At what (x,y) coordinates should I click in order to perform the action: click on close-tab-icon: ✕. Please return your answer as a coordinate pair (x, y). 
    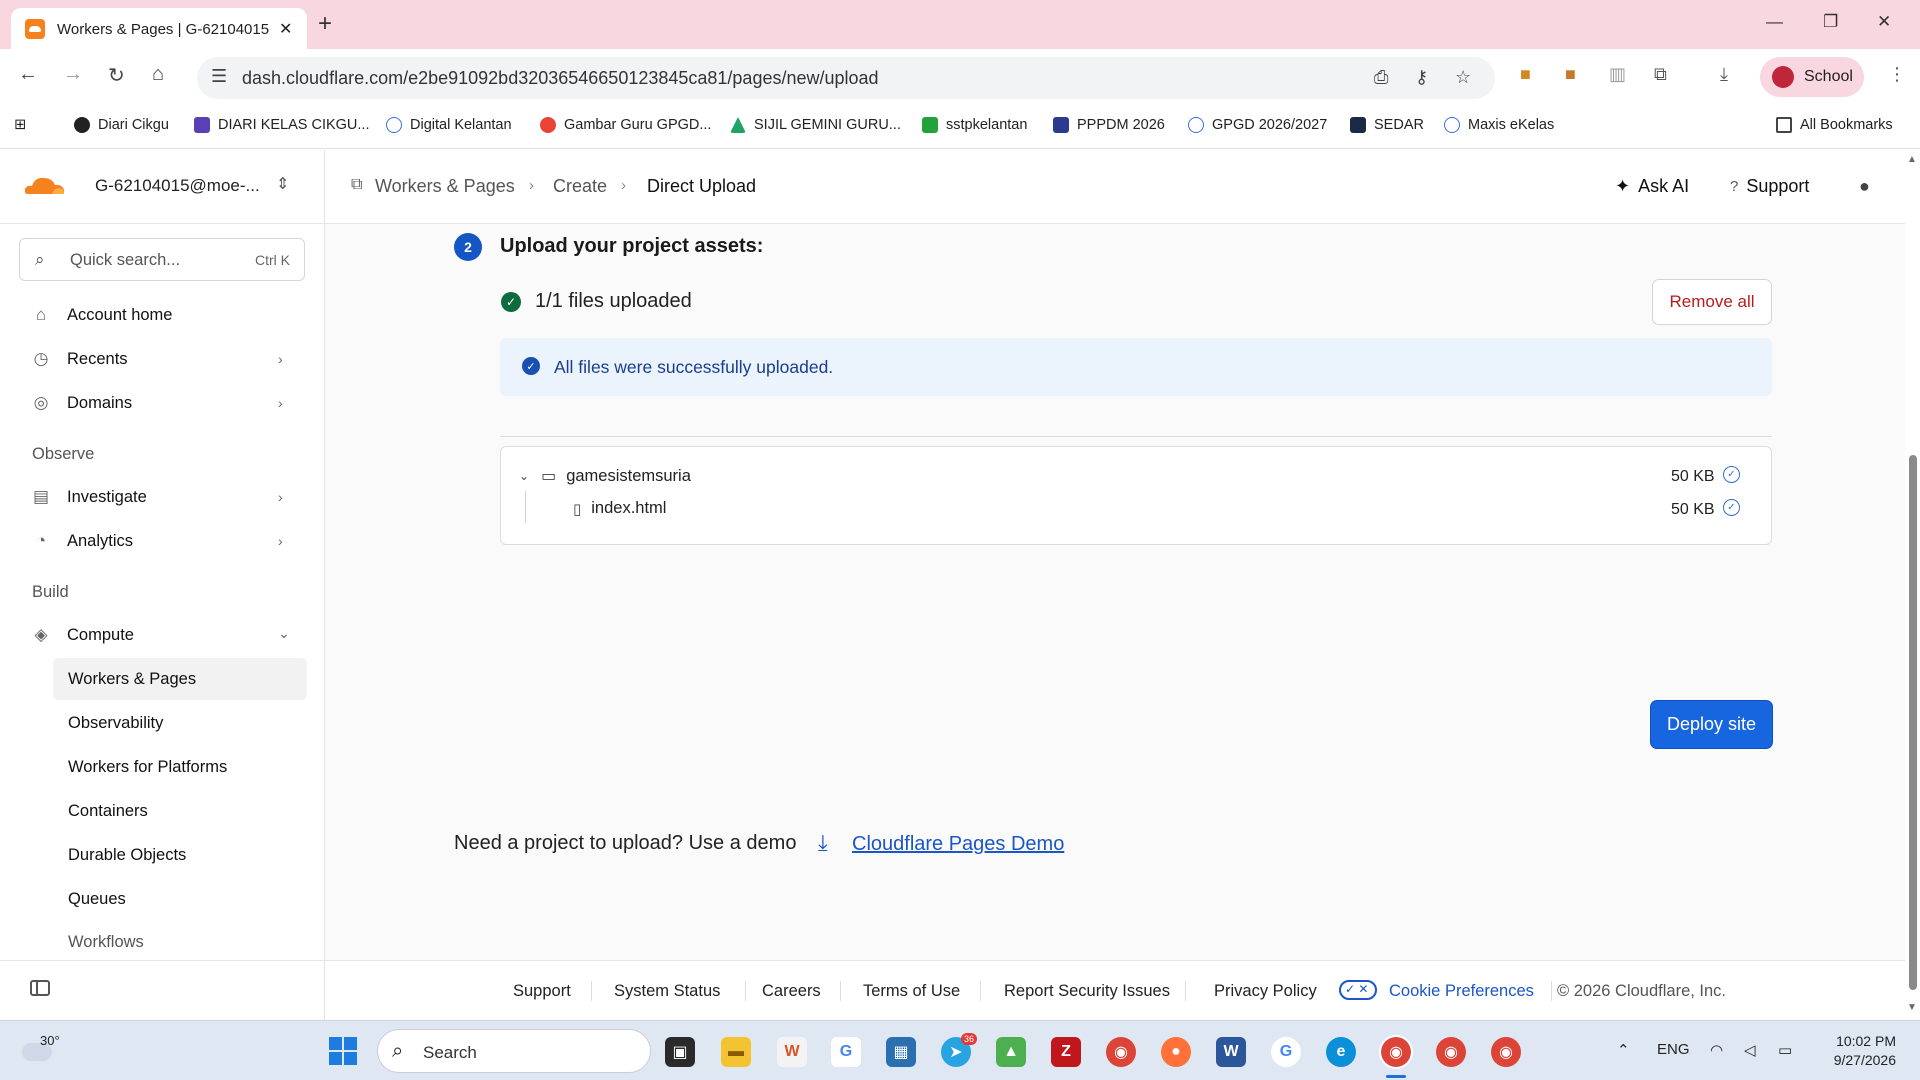
    Looking at the image, I should click on (285, 29).